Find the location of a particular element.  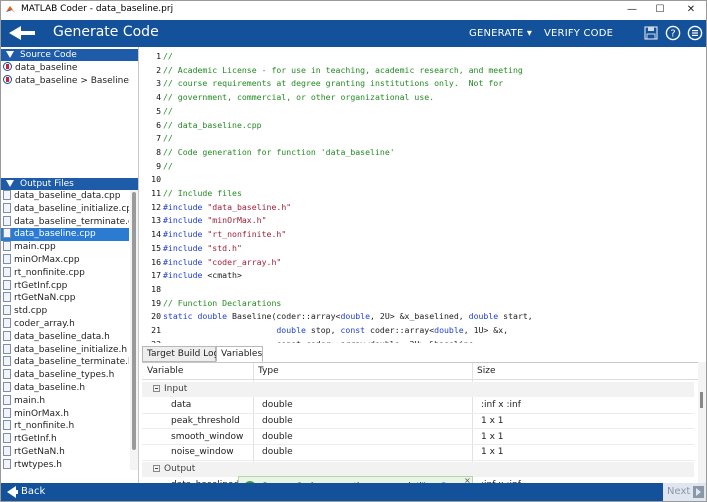

output-file-item: rt_nonfinite.cpp is located at coordinates (65, 273).